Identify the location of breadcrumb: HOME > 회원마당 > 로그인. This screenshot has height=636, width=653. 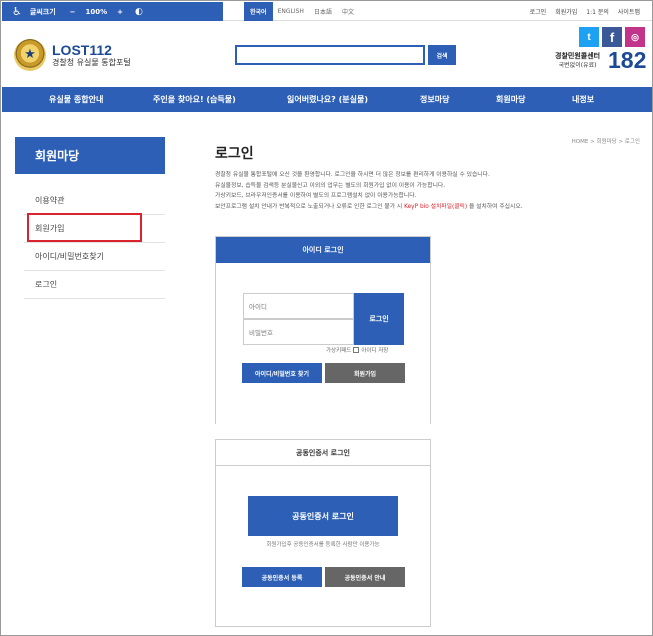
(605, 142).